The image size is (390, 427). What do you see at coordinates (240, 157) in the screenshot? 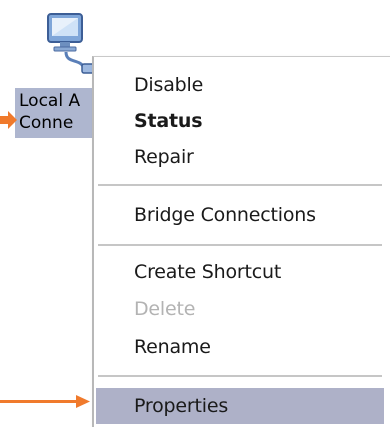
I see `menu-item-repair: Repair` at bounding box center [240, 157].